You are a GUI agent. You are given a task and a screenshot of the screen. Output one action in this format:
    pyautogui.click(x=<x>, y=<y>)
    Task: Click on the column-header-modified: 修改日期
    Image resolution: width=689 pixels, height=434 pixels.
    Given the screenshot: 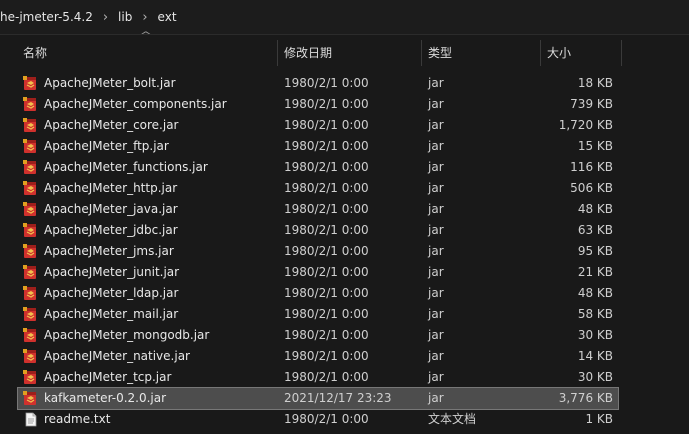 What is the action you would take?
    pyautogui.click(x=349, y=53)
    